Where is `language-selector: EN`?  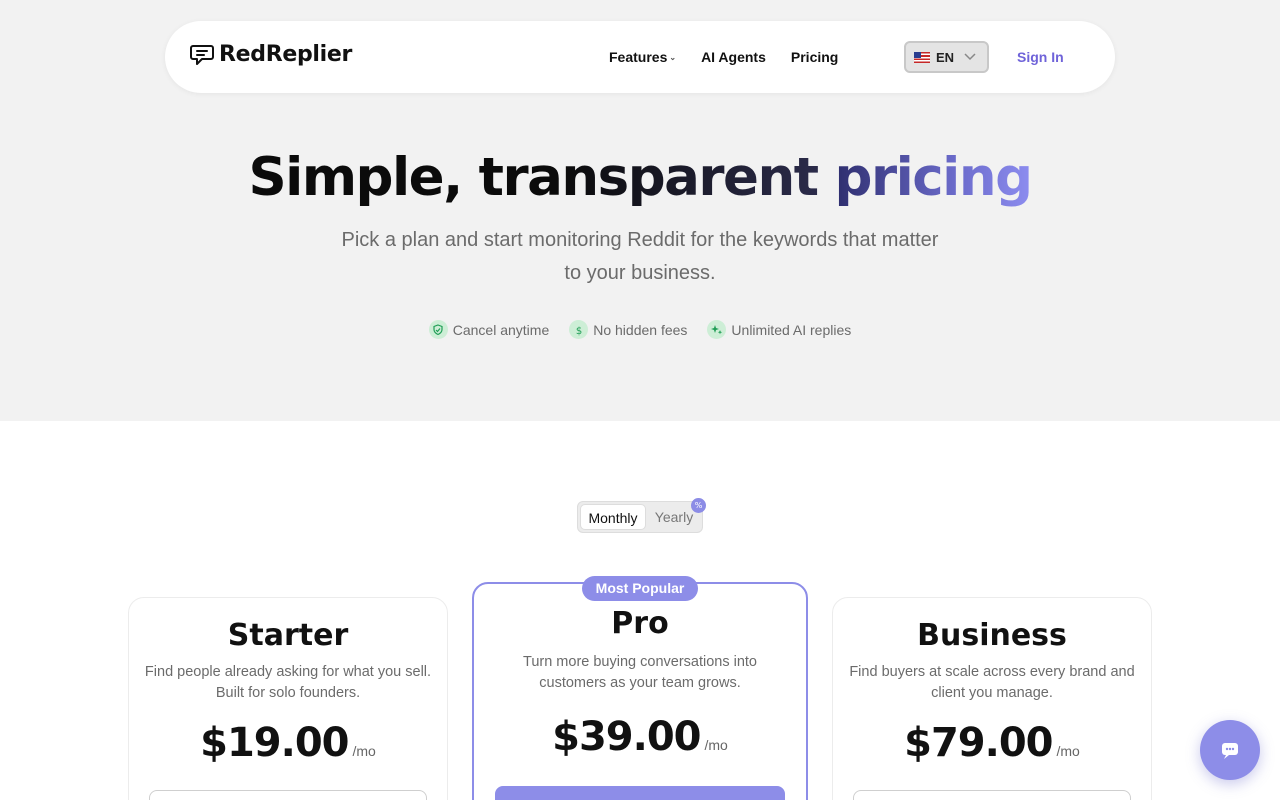
language-selector: EN is located at coordinates (946, 57).